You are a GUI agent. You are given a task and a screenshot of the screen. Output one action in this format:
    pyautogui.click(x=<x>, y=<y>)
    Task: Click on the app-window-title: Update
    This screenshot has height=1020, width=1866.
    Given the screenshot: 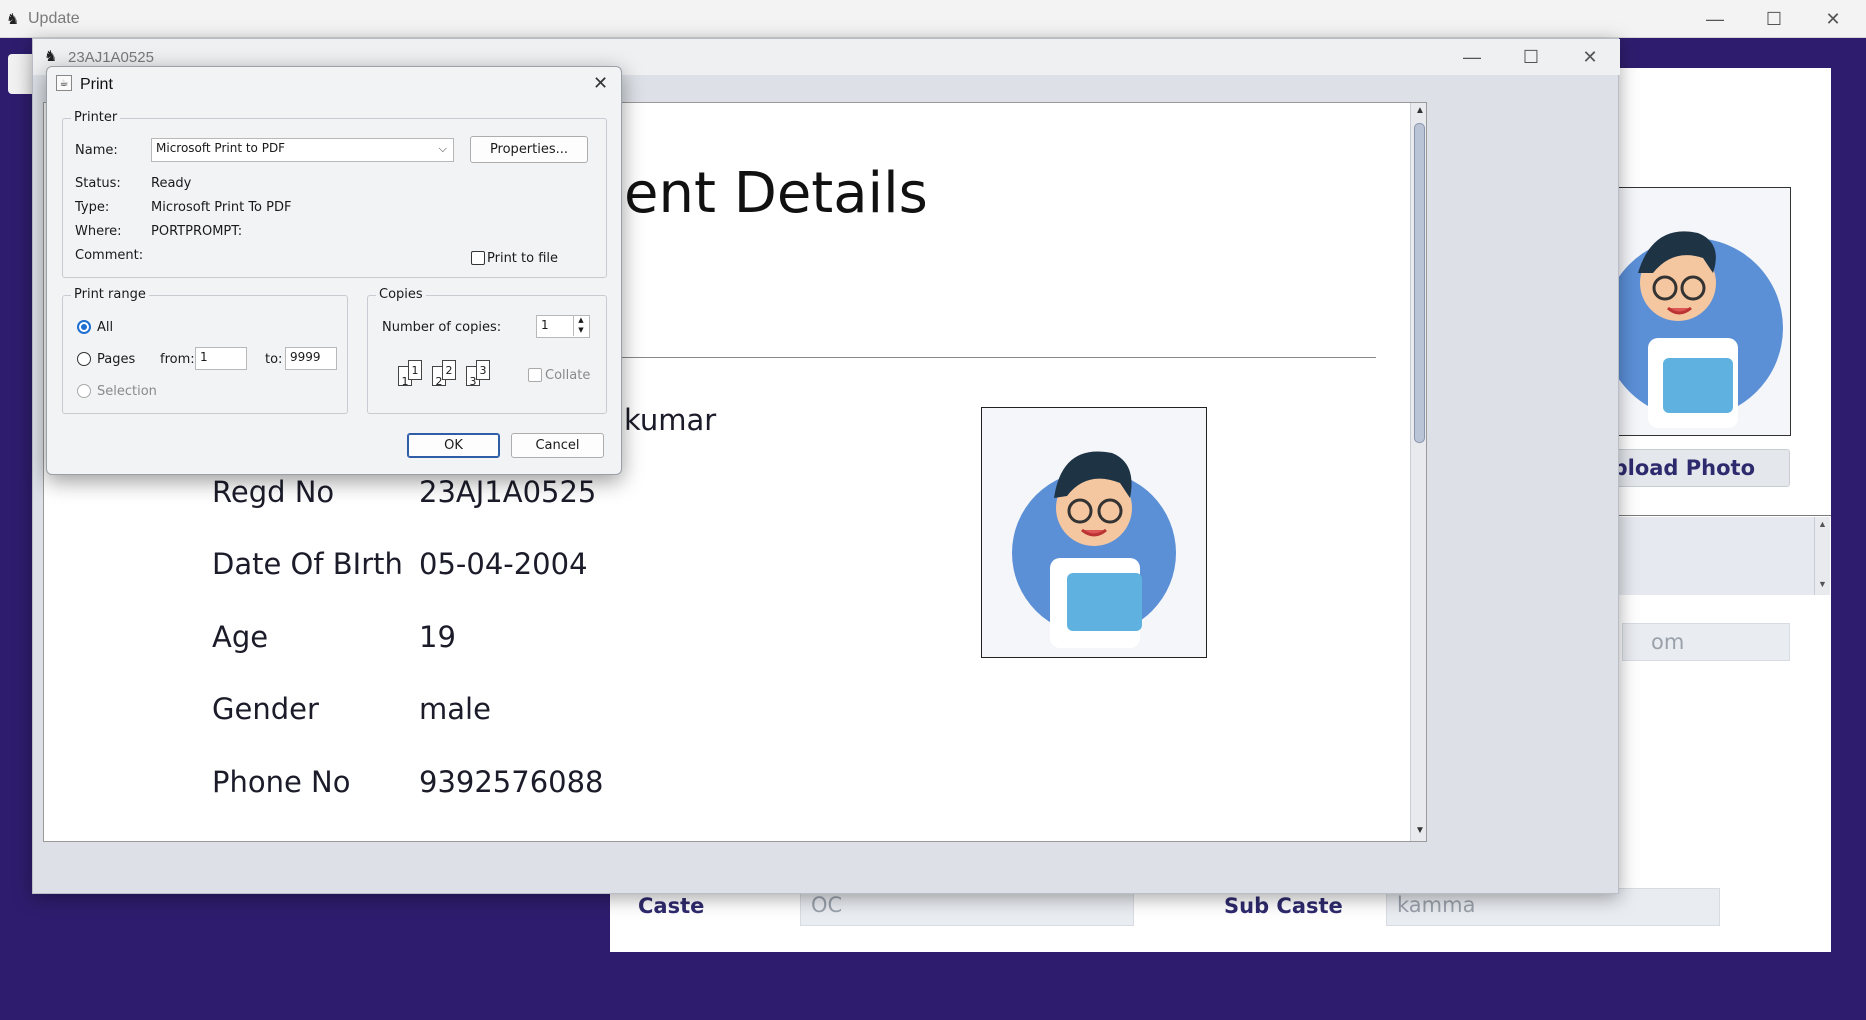 What is the action you would take?
    pyautogui.click(x=54, y=18)
    